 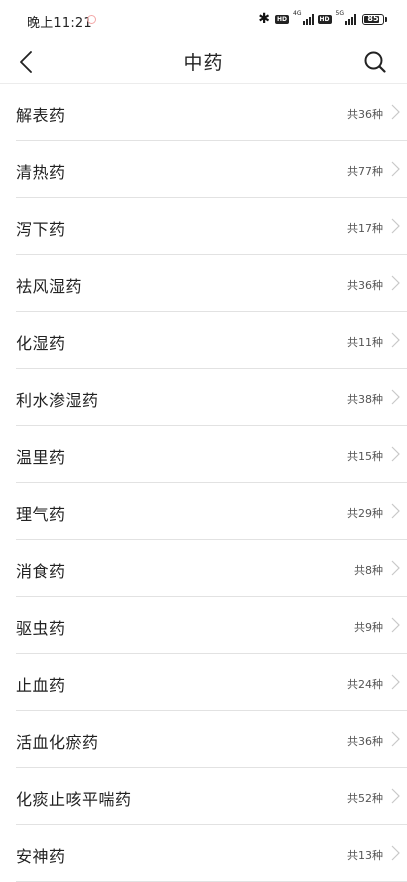 What do you see at coordinates (365, 399) in the screenshot?
I see `item-count: 共38种` at bounding box center [365, 399].